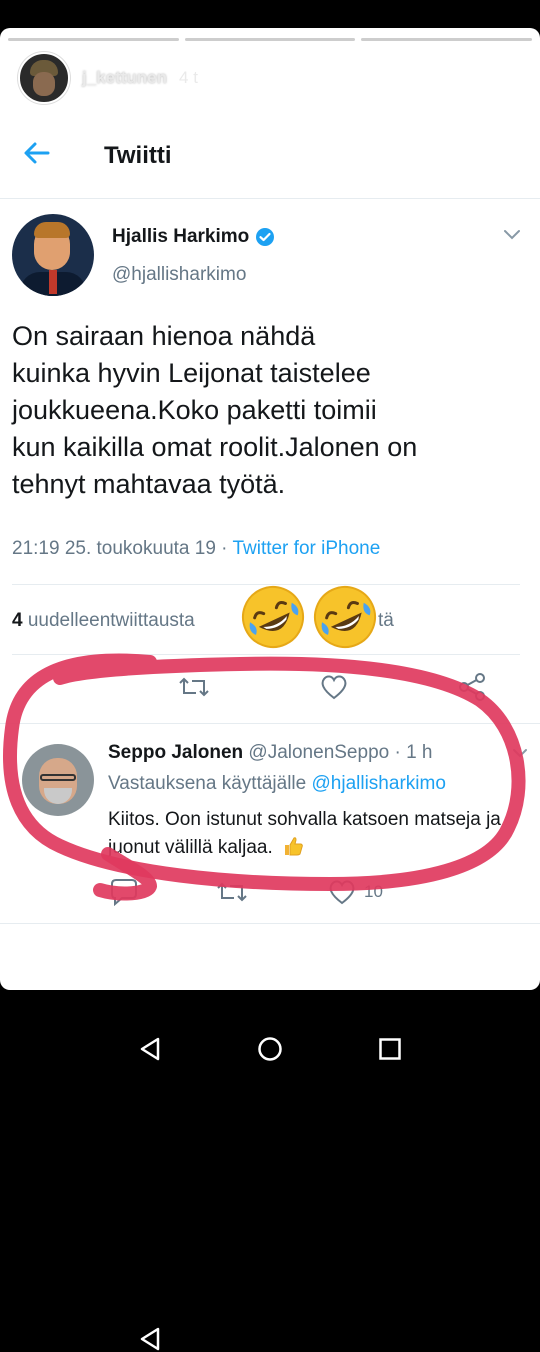 This screenshot has height=1352, width=540. I want to click on reply-author-avatar, so click(58, 780).